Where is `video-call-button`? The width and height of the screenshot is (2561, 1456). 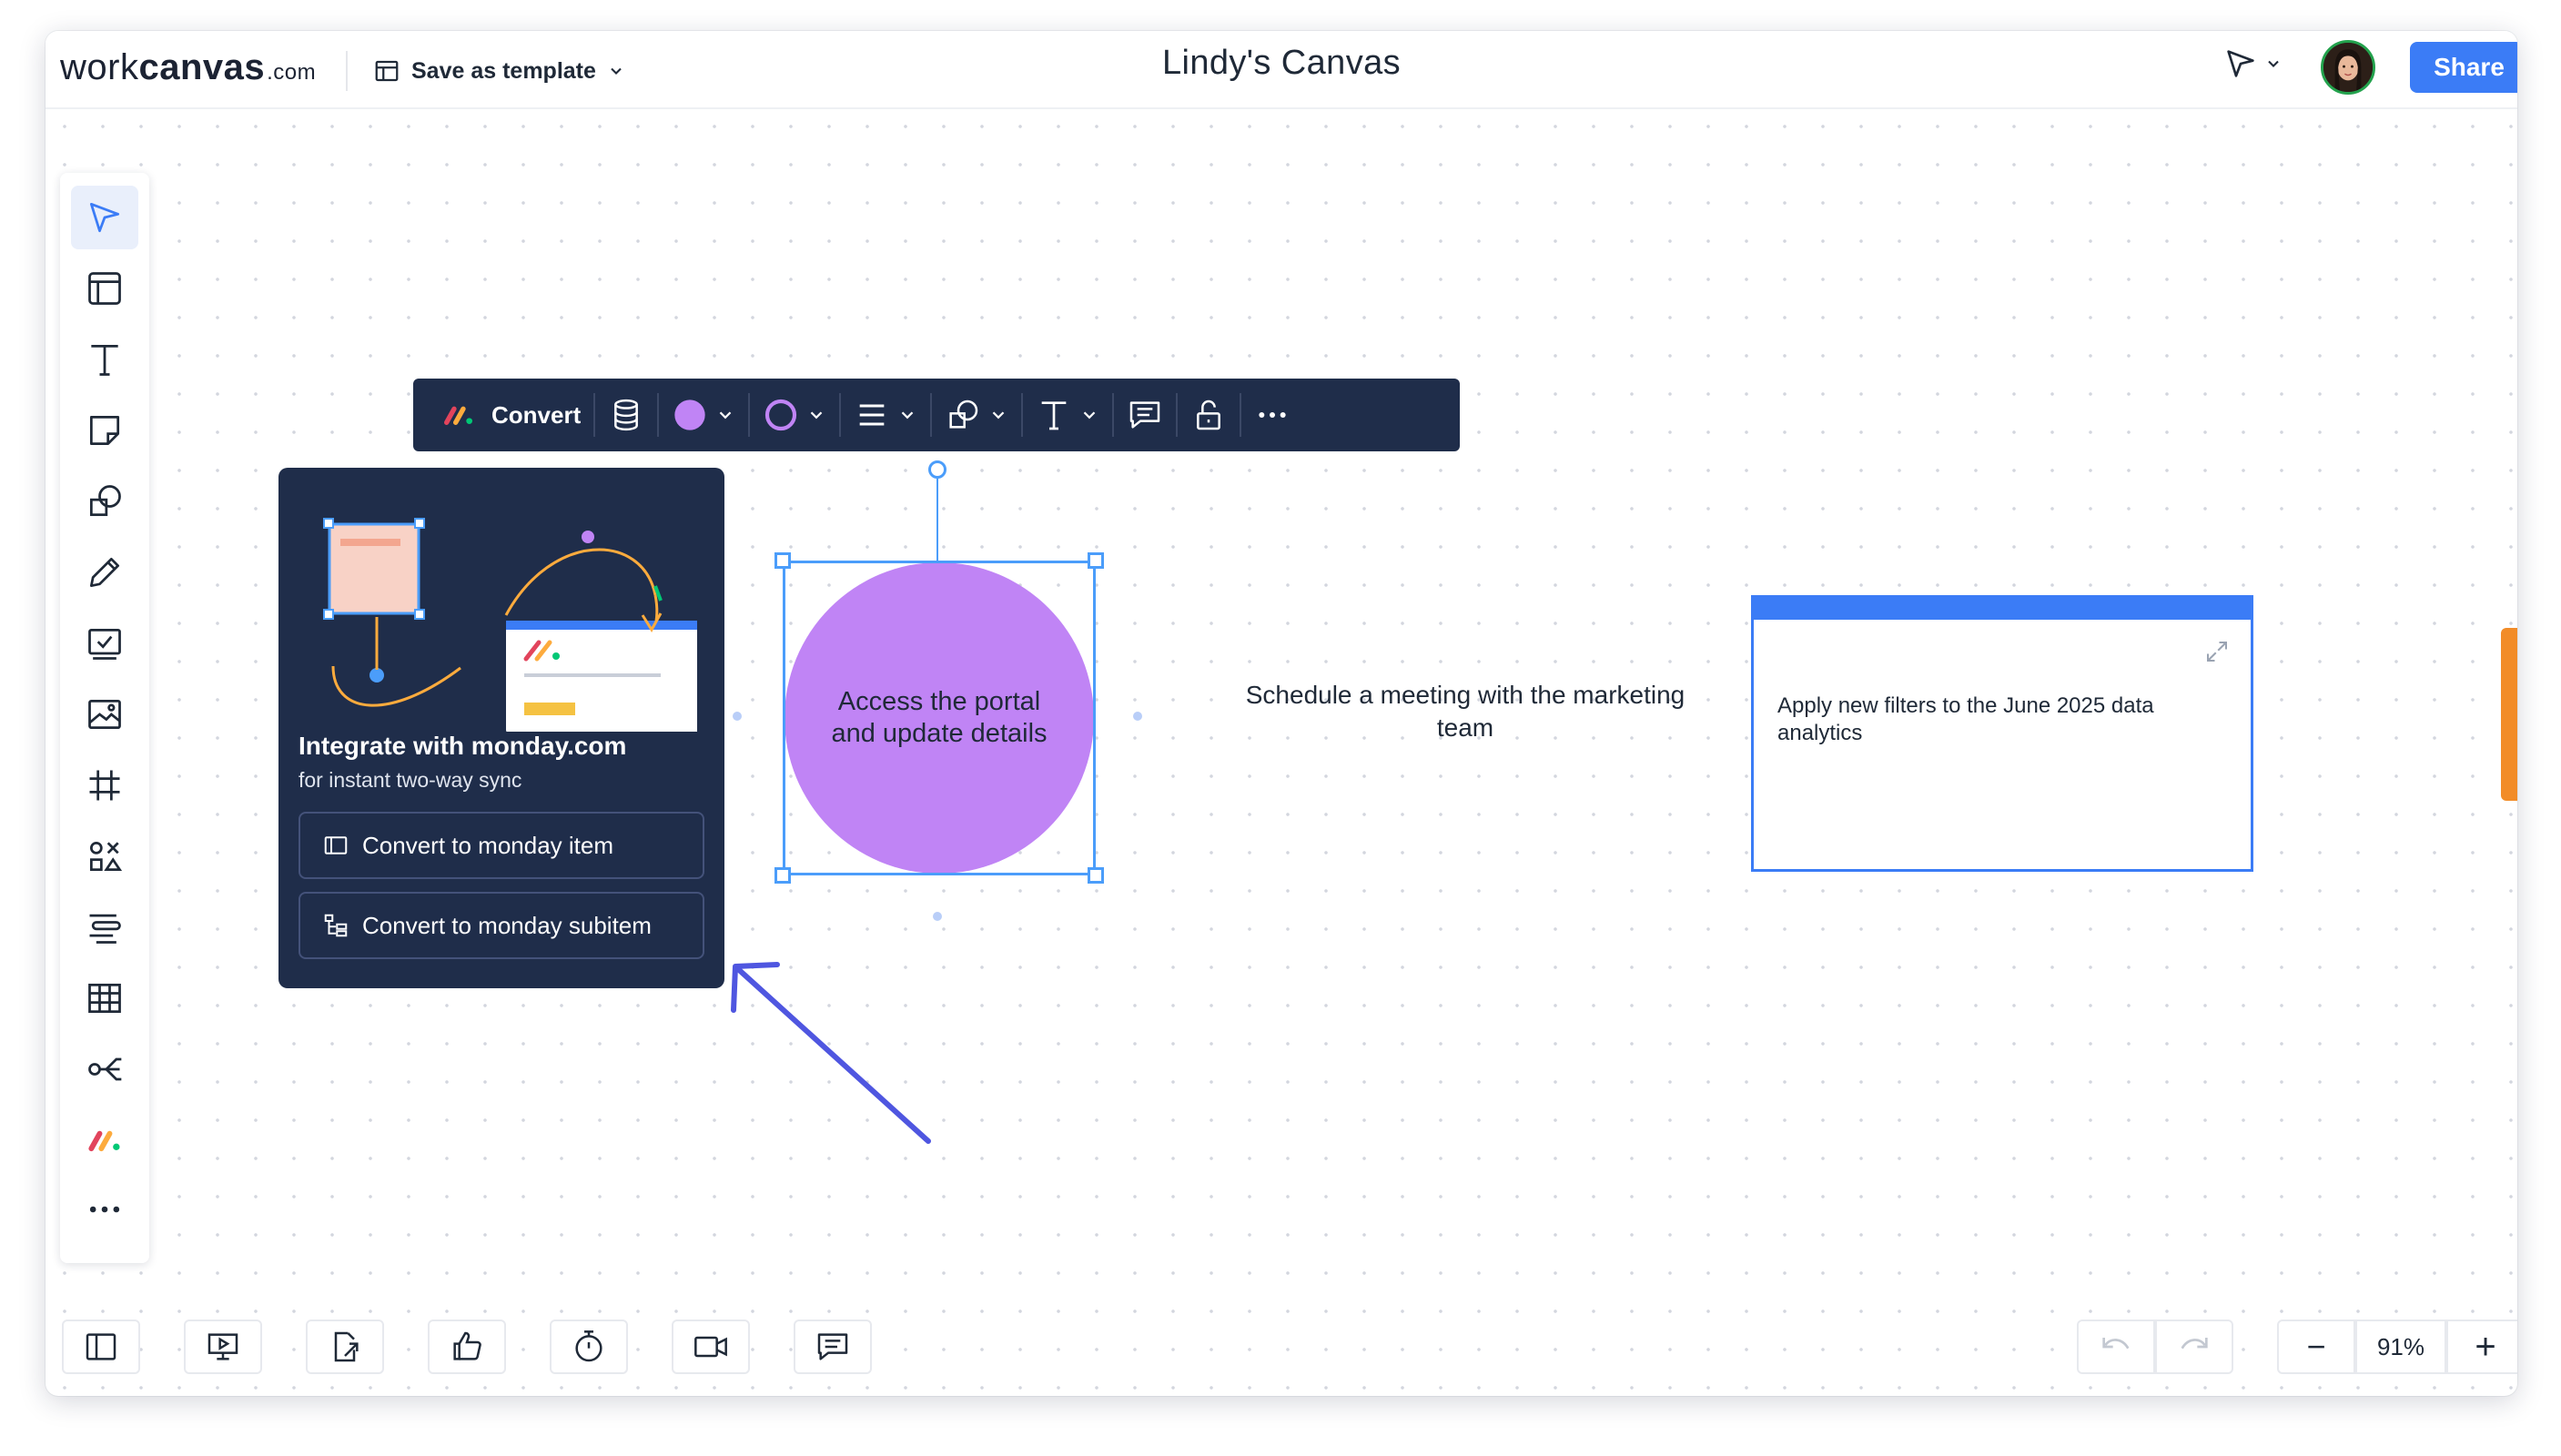
video-call-button is located at coordinates (711, 1347).